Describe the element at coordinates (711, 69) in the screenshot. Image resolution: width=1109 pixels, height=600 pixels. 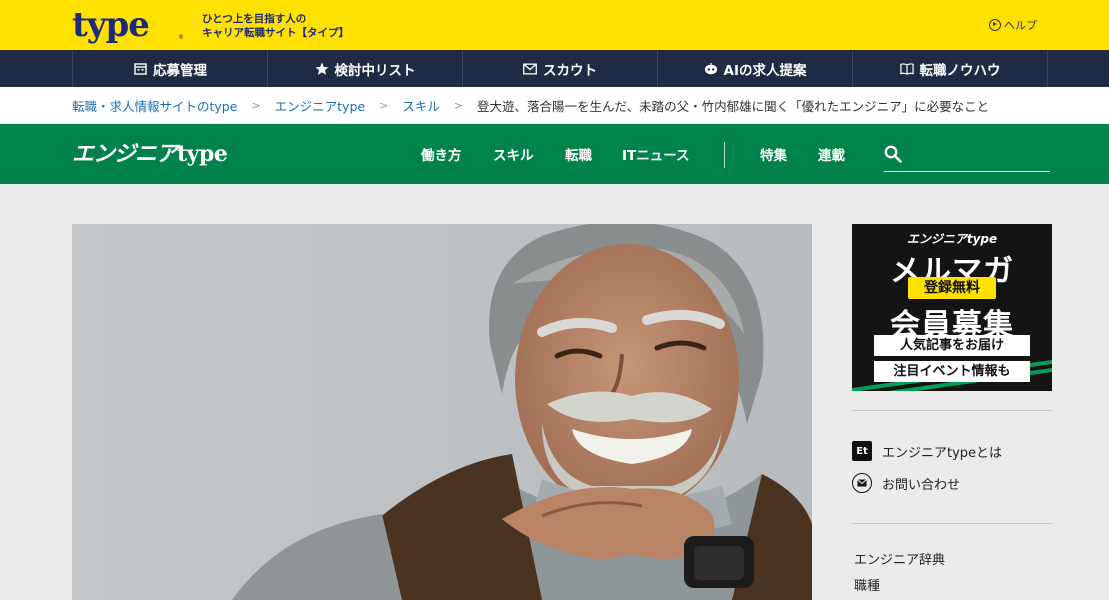
I see `robot-icon` at that location.